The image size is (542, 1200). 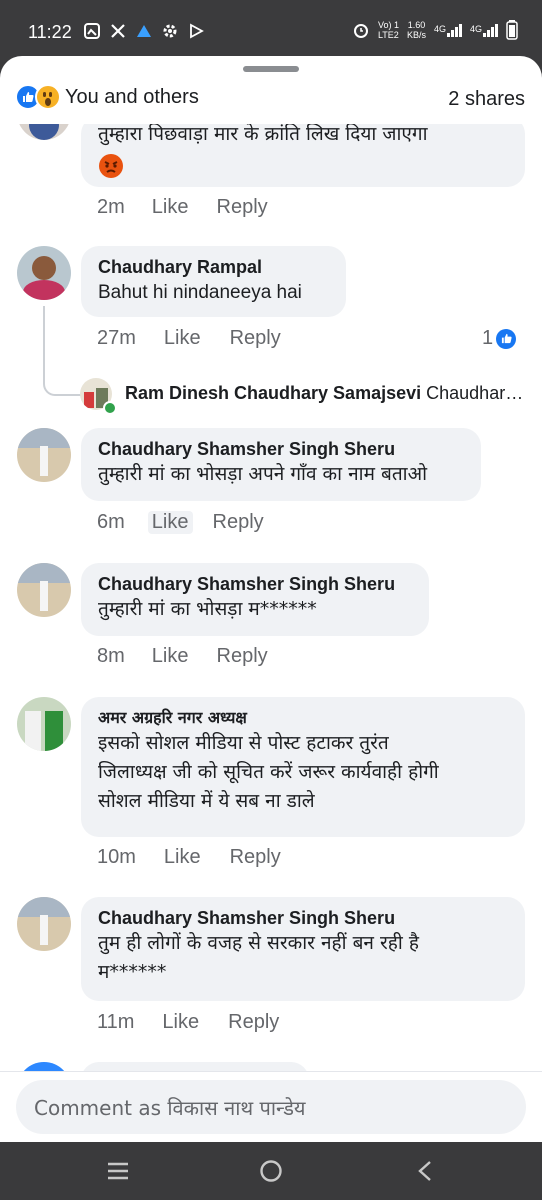 I want to click on comment-meta: 27m Like Reply, so click(x=189, y=338).